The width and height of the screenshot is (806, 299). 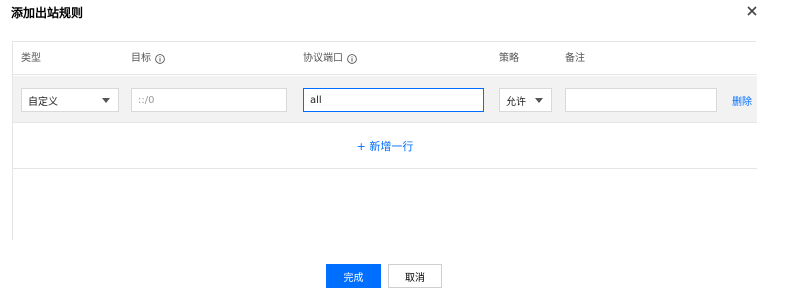 I want to click on policy-select: 允许, so click(x=525, y=100).